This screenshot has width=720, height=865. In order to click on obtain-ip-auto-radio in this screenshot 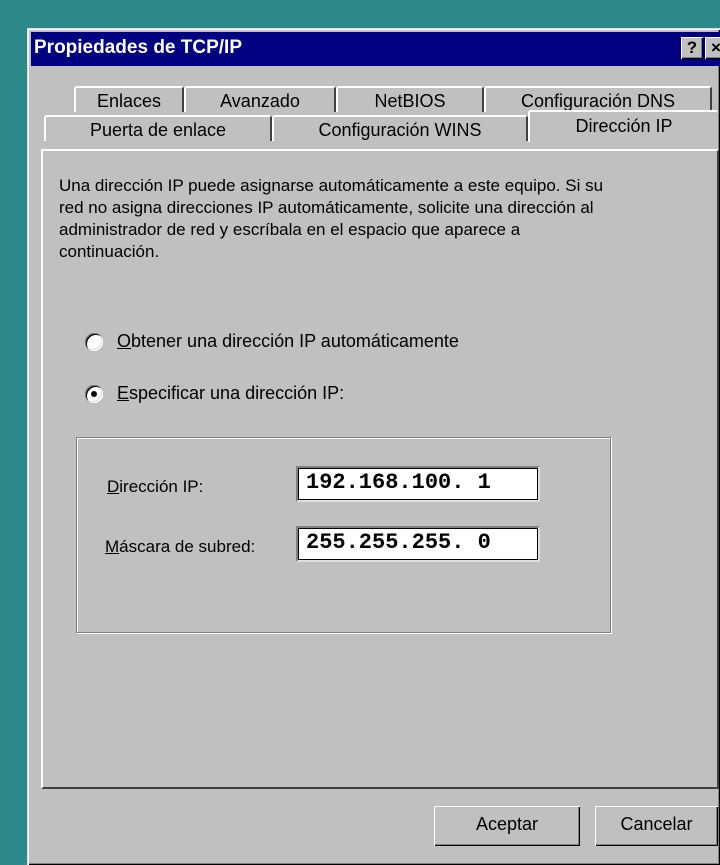, I will do `click(94, 342)`.